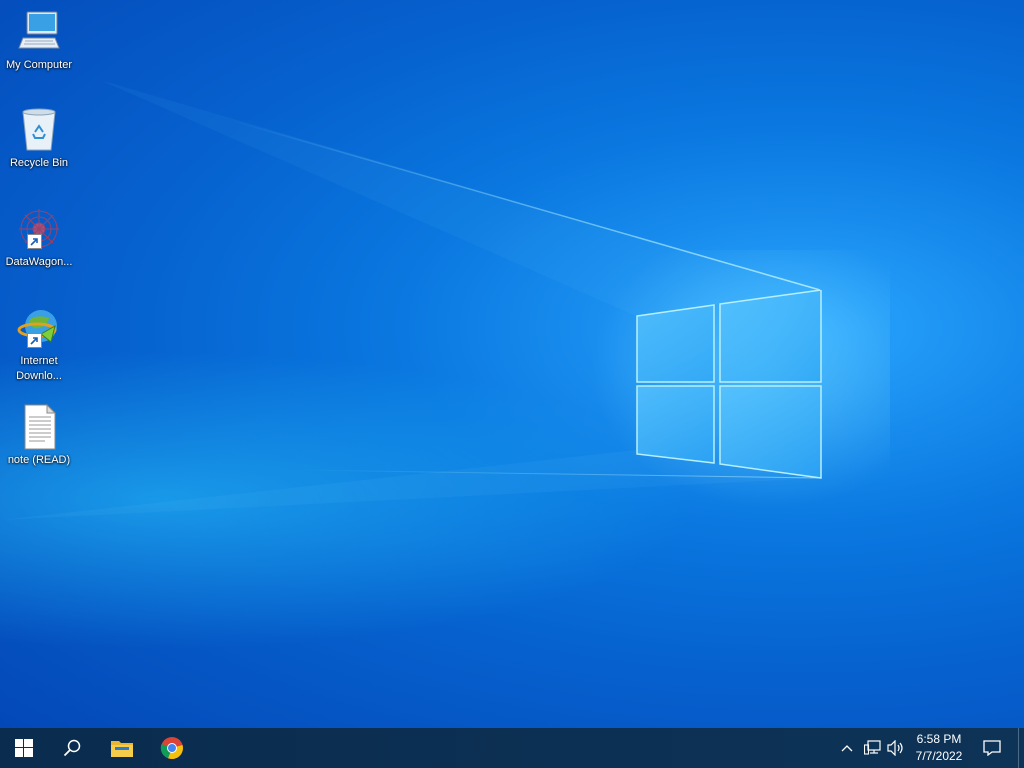  What do you see at coordinates (39, 65) in the screenshot?
I see `desktop-icon-label: My Computer` at bounding box center [39, 65].